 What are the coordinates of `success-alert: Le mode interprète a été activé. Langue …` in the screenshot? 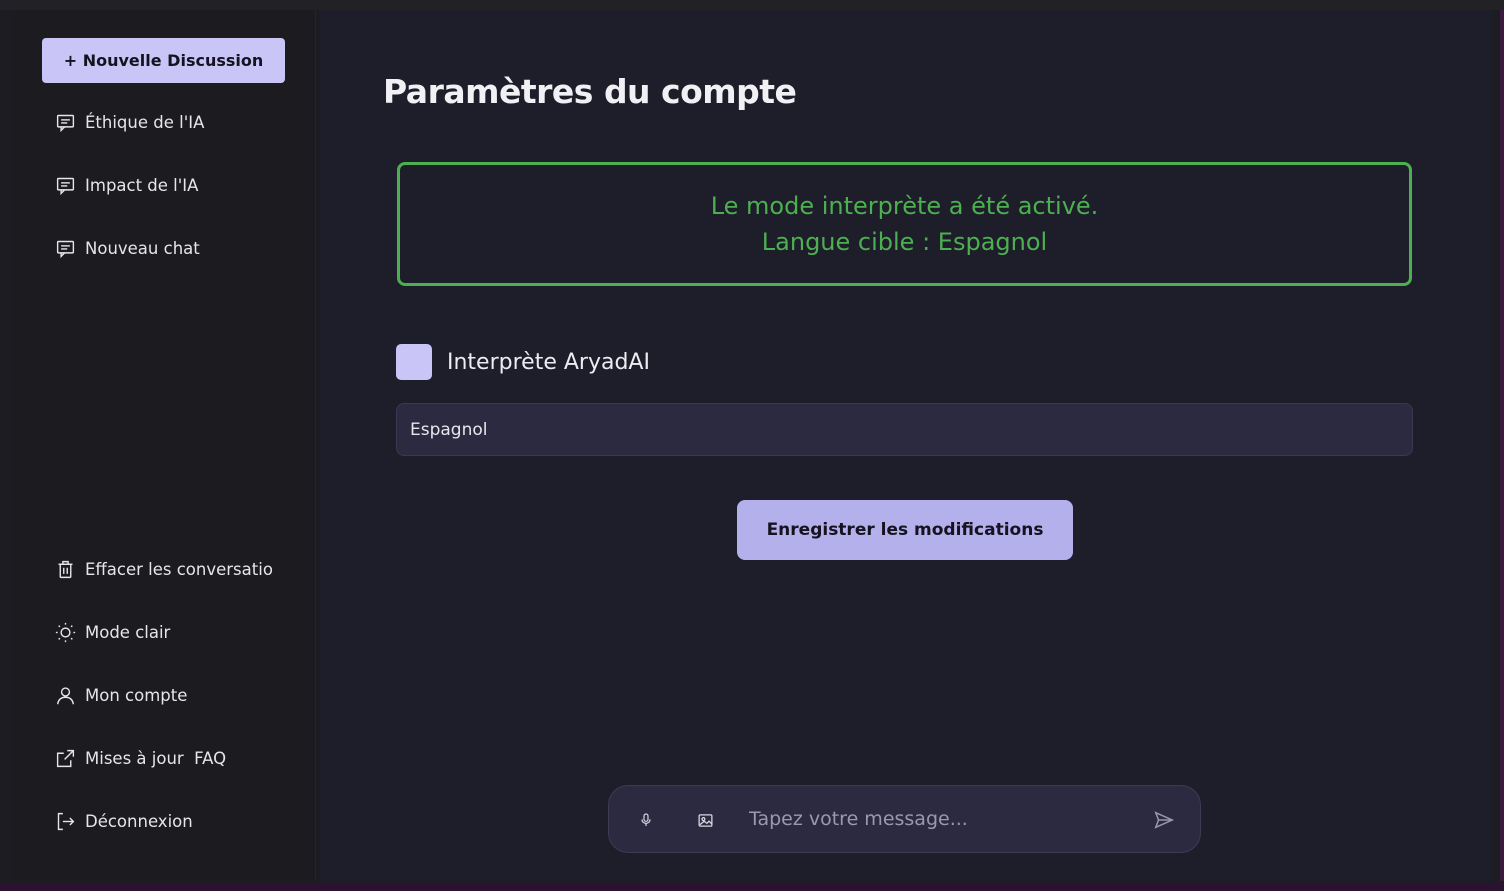 It's located at (904, 224).